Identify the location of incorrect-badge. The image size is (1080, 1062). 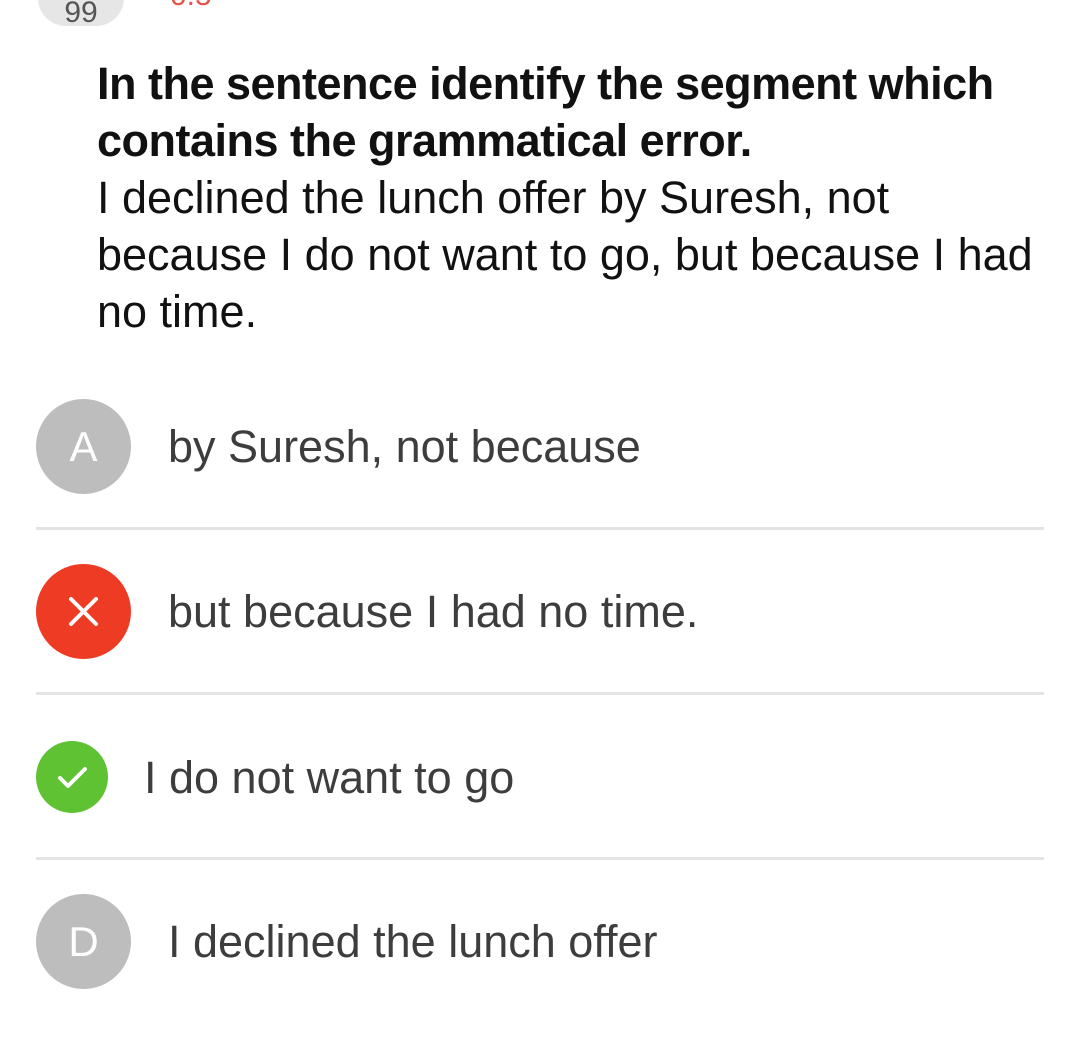
(83, 611).